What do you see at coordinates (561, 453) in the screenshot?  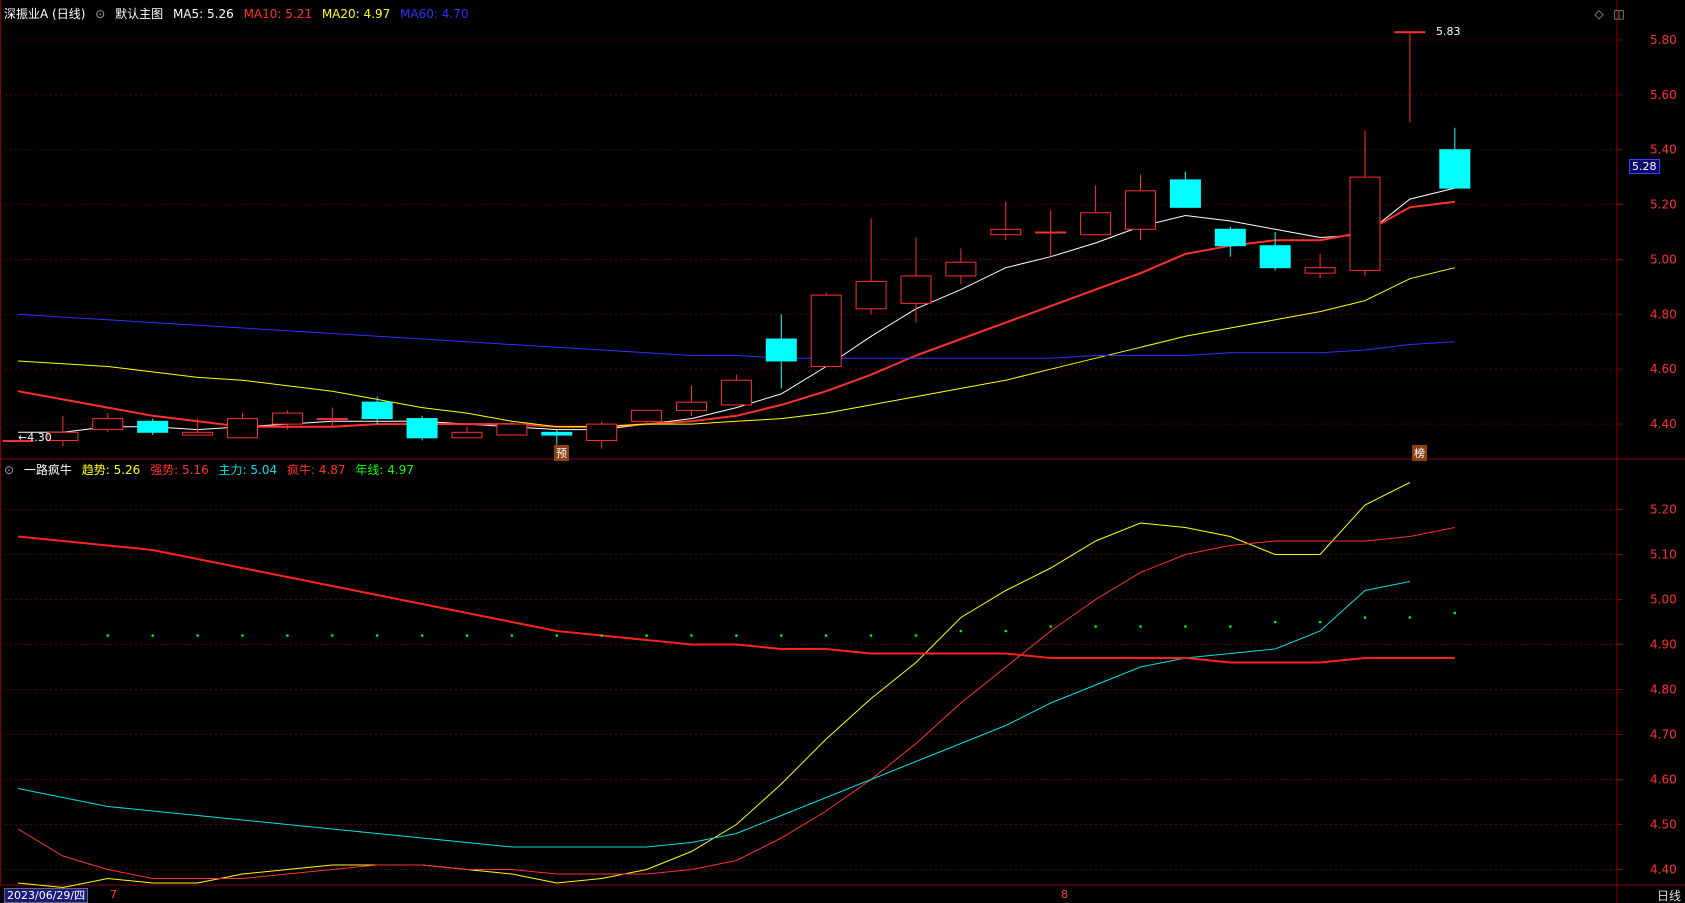 I see `marker-yu: 预` at bounding box center [561, 453].